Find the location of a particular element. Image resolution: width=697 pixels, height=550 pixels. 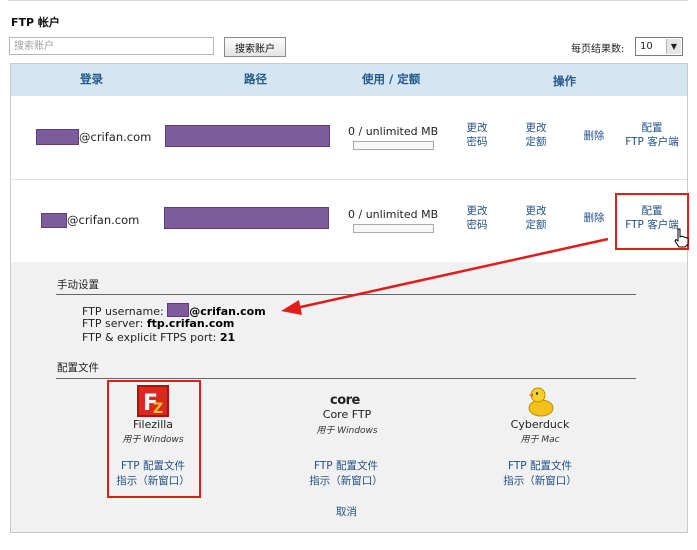

cyberduck-ftp-config-link: FTP 配置文件 is located at coordinates (540, 466).